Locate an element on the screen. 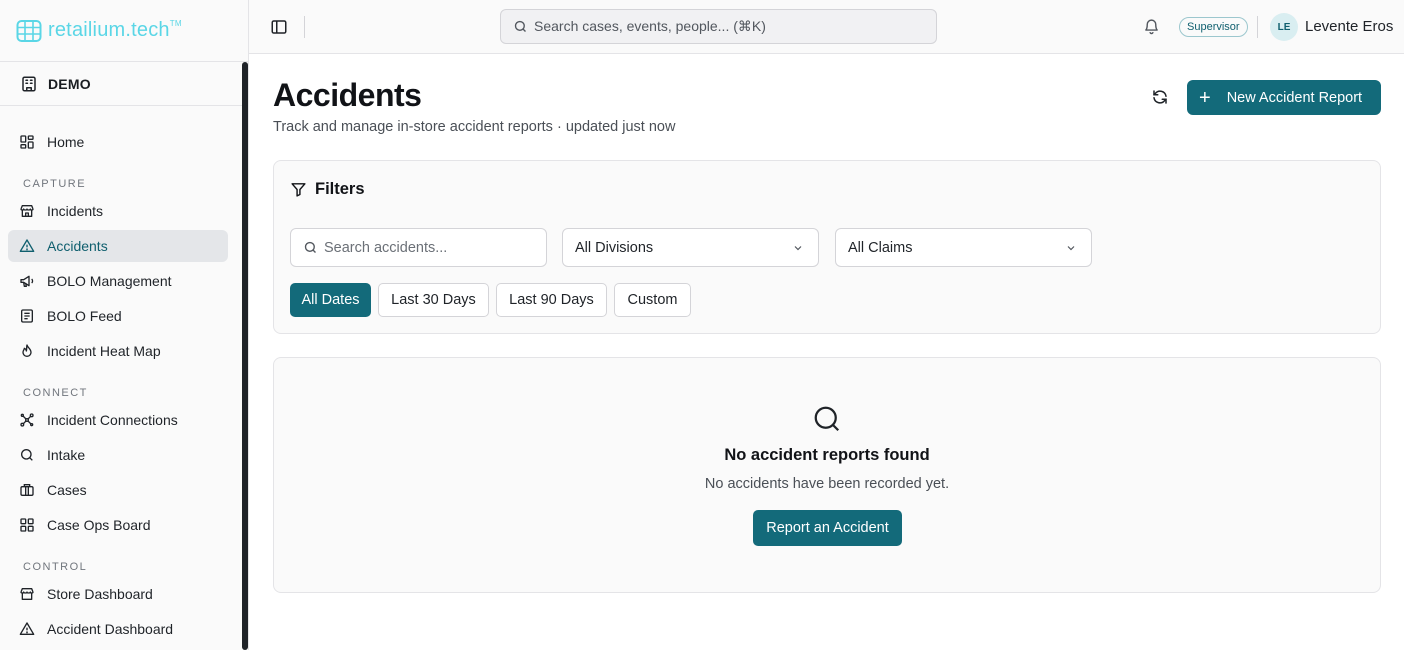 This screenshot has height=650, width=1404. role-badge: Supervisor is located at coordinates (1213, 27).